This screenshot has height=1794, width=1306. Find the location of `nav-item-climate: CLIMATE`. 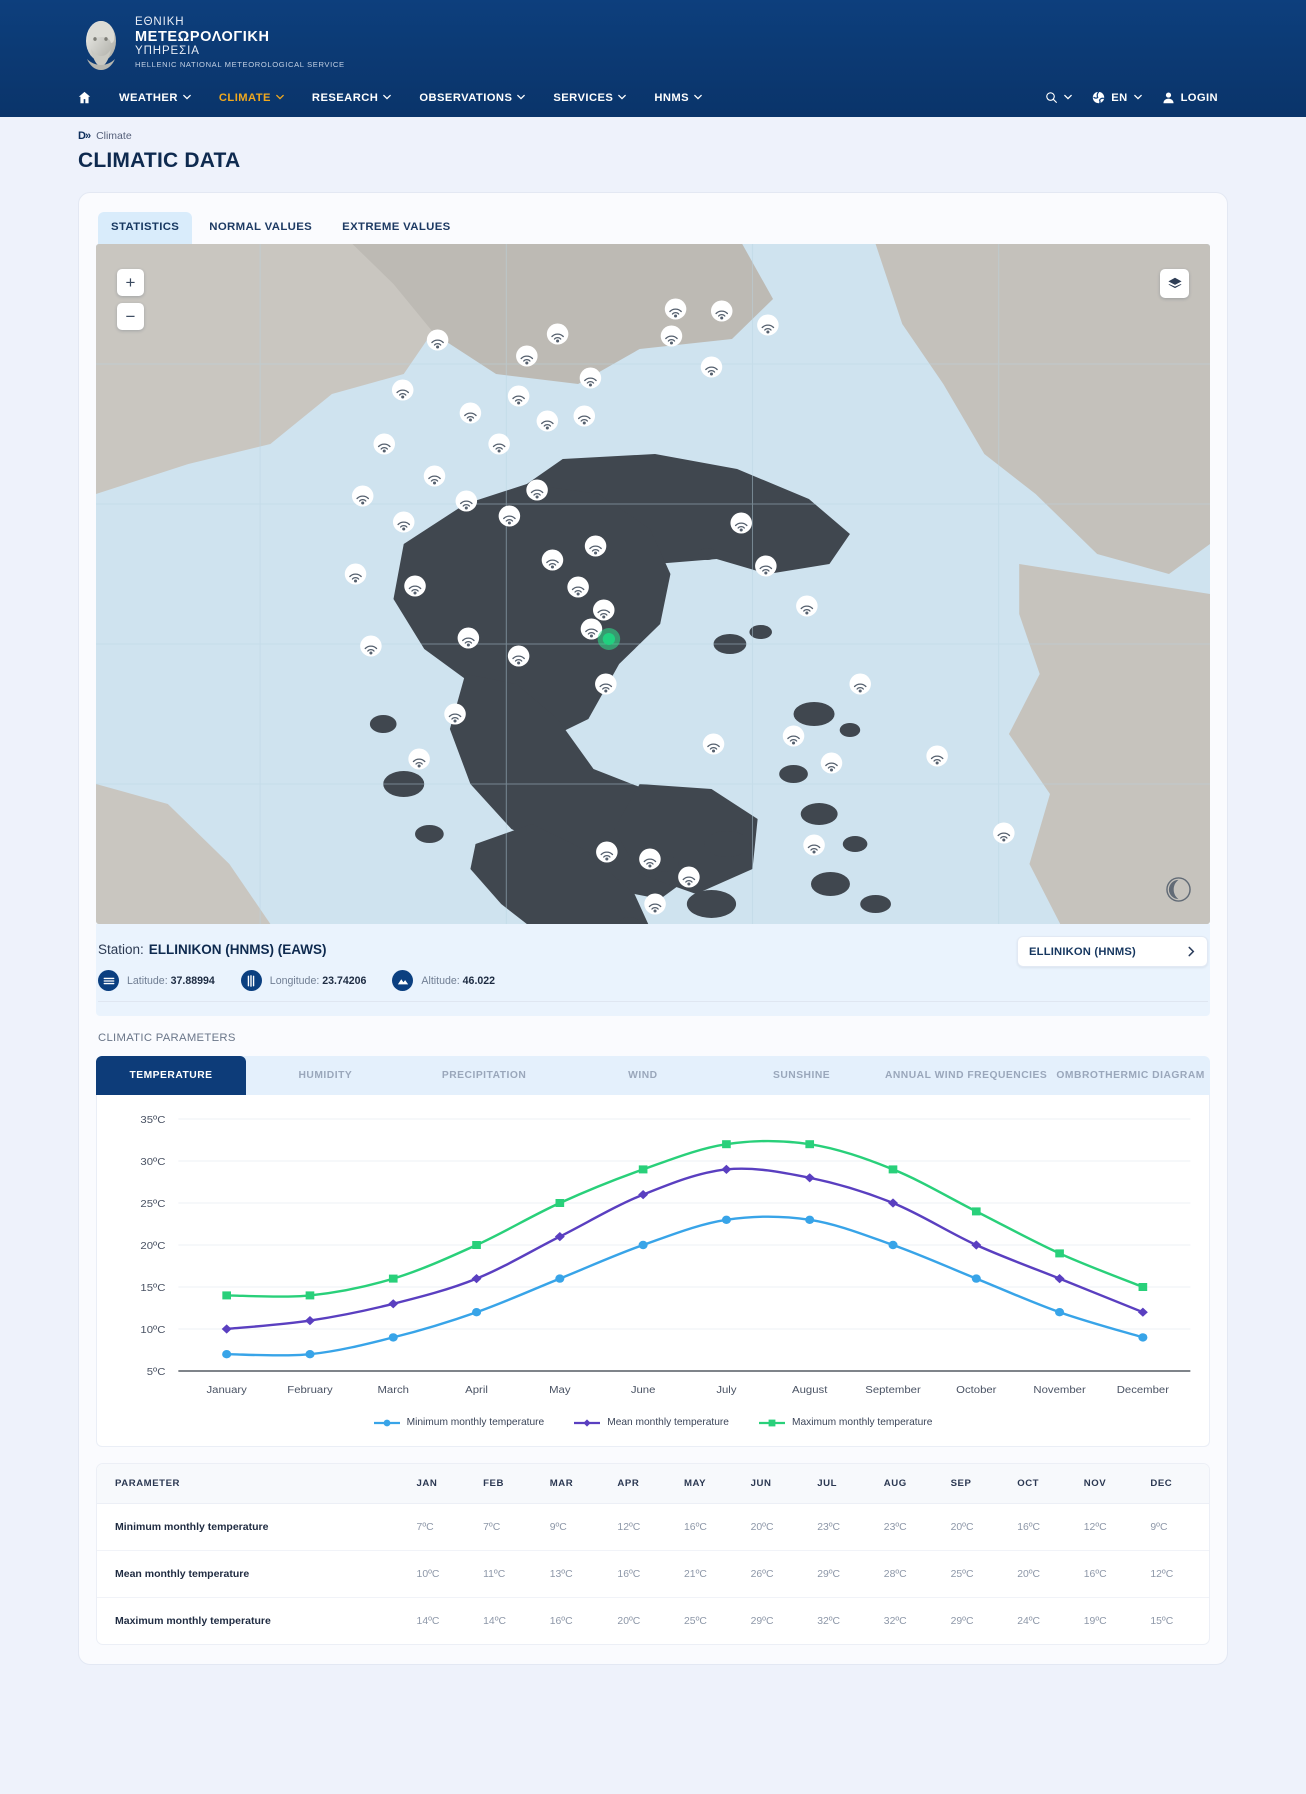

nav-item-climate: CLIMATE is located at coordinates (251, 98).